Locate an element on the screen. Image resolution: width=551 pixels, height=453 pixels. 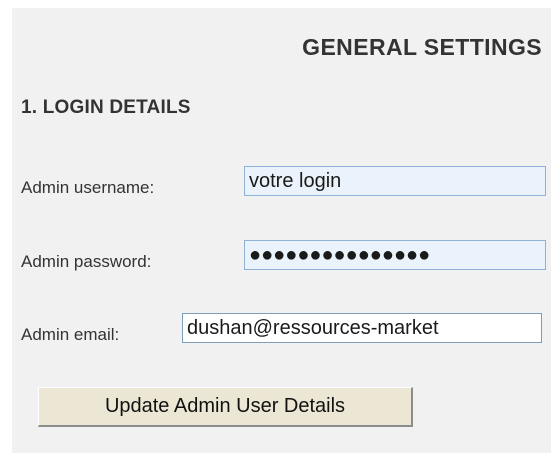
page-title: GENERAL SETTINGS is located at coordinates (422, 47).